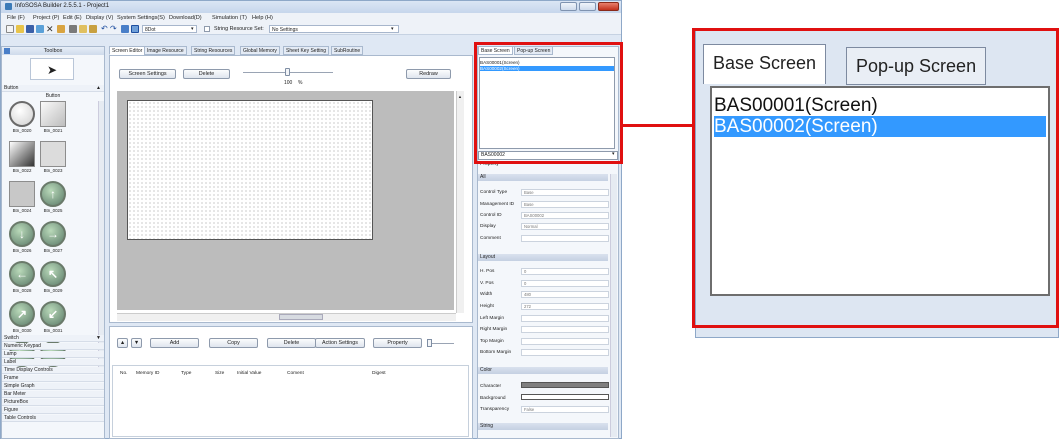 Image resolution: width=1059 pixels, height=439 pixels. Describe the element at coordinates (98, 338) in the screenshot. I see `expand-icon: ▼` at that location.